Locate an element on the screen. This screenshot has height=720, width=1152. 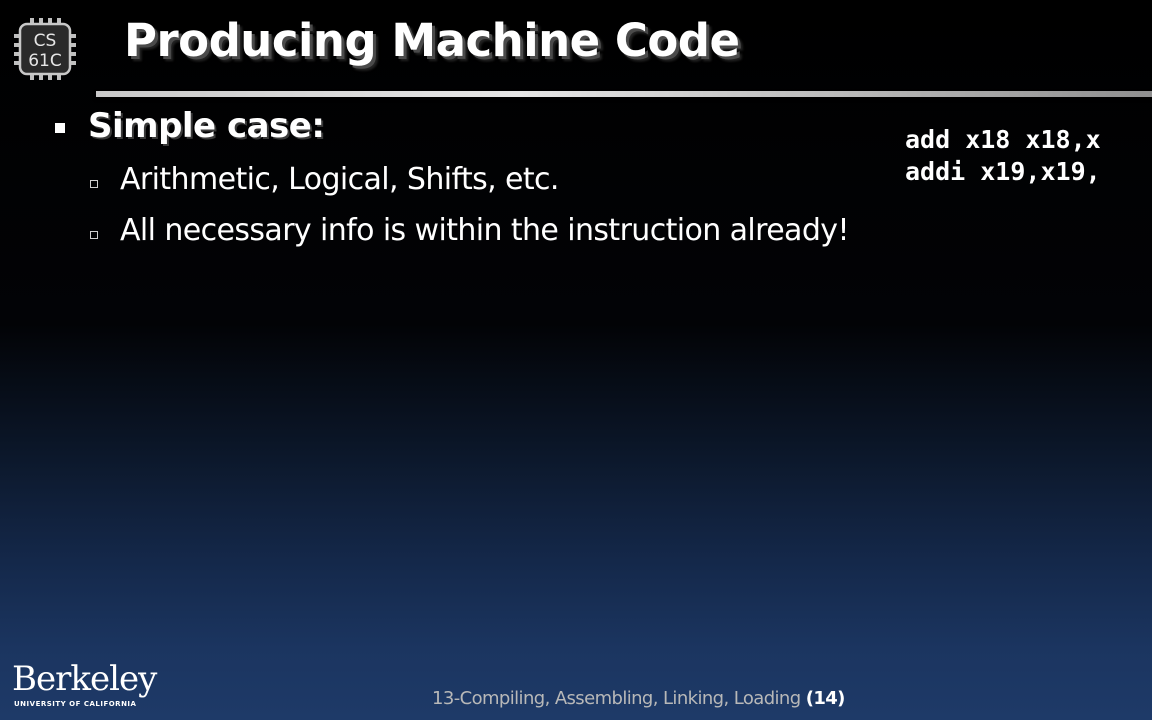
logo-line-2: 61C is located at coordinates (45, 61).